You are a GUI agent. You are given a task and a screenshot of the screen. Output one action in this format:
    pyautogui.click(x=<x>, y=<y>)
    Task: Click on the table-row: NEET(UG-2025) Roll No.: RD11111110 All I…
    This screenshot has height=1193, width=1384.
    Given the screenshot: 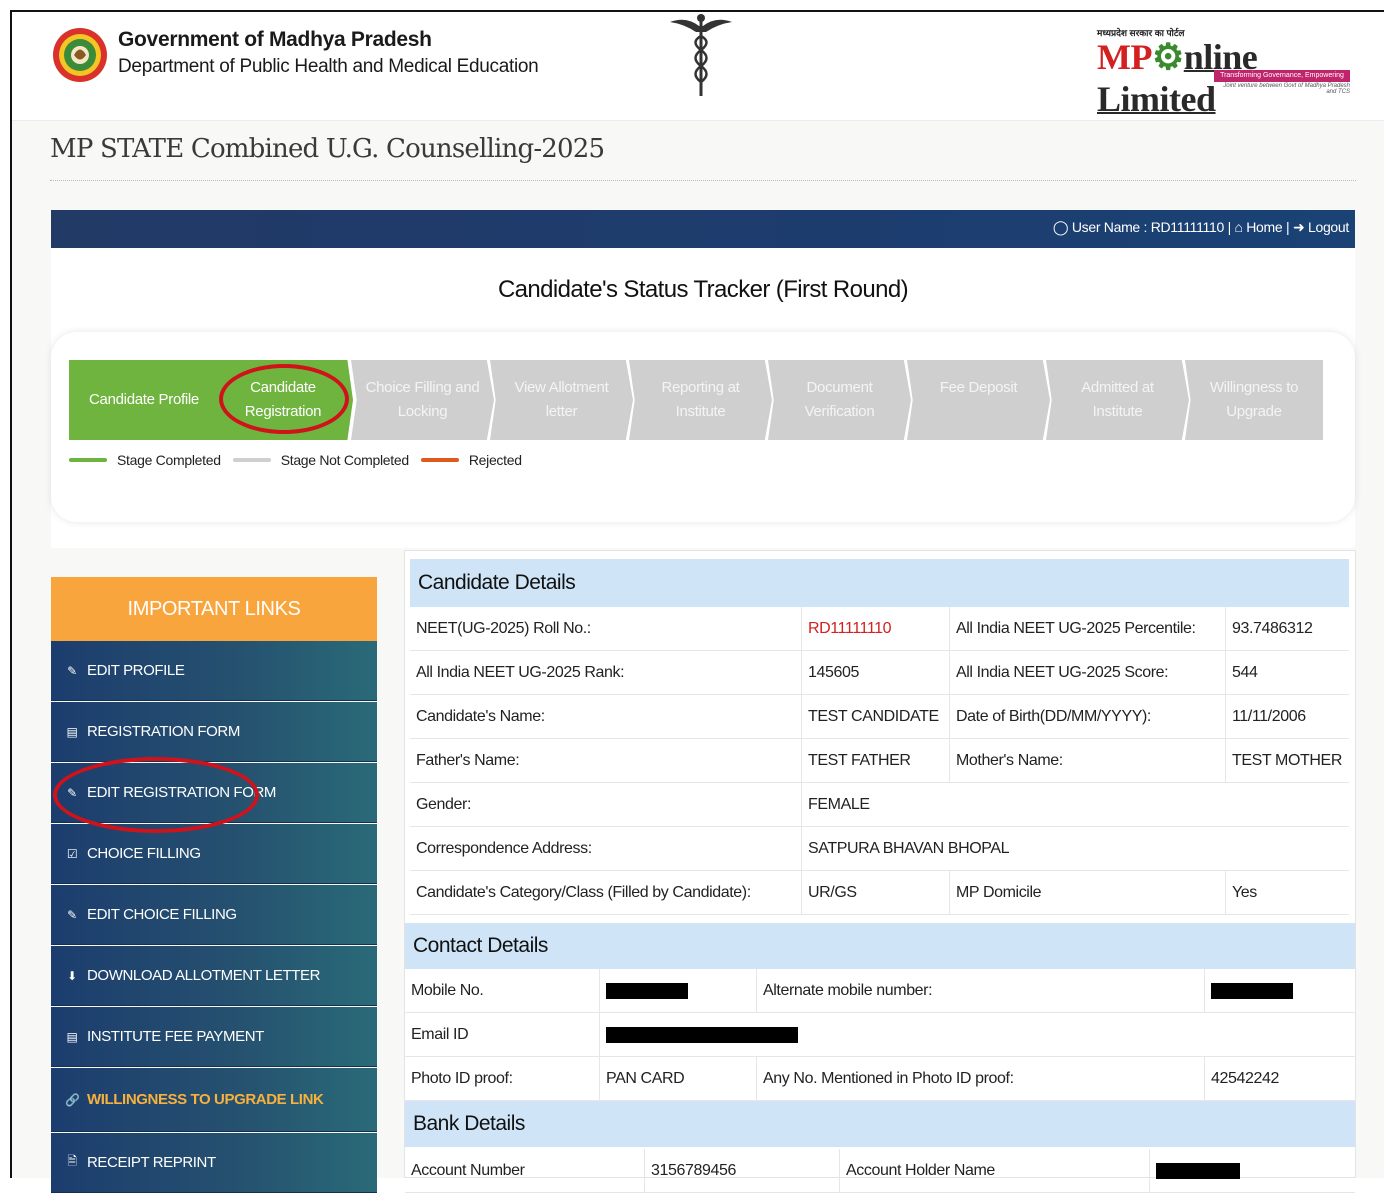 What is the action you would take?
    pyautogui.click(x=879, y=629)
    